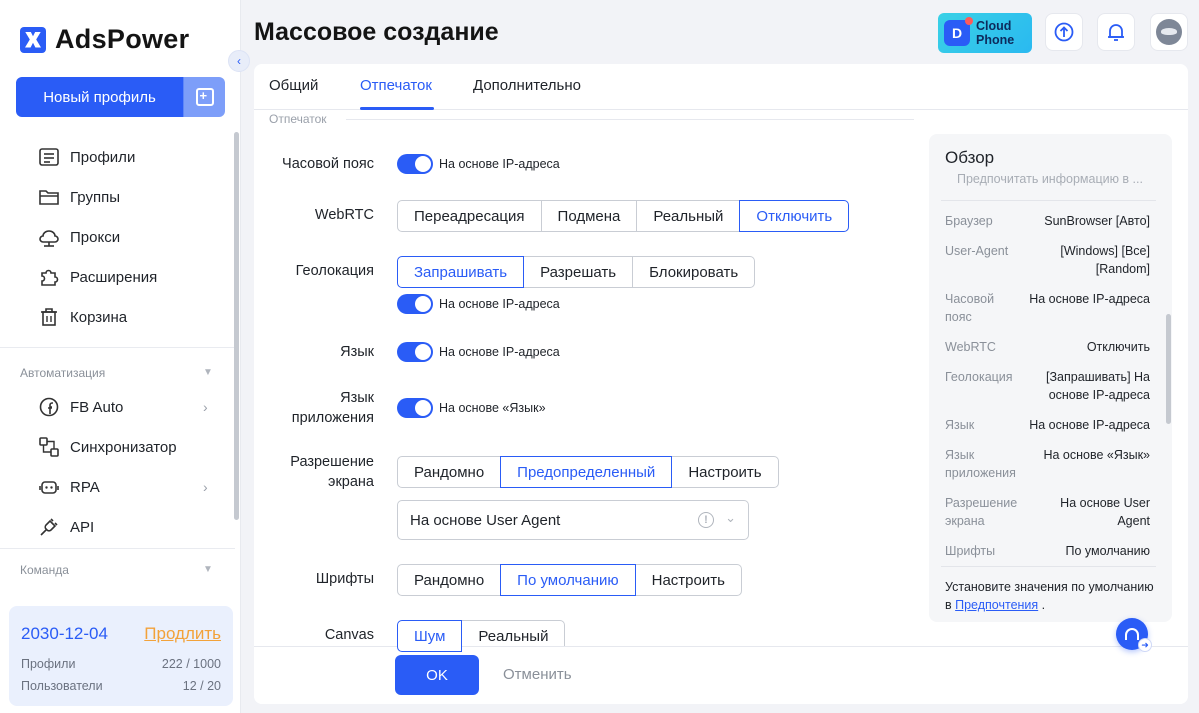 The image size is (1199, 713). I want to click on users-quota-value: 12 / 20, so click(201, 686).